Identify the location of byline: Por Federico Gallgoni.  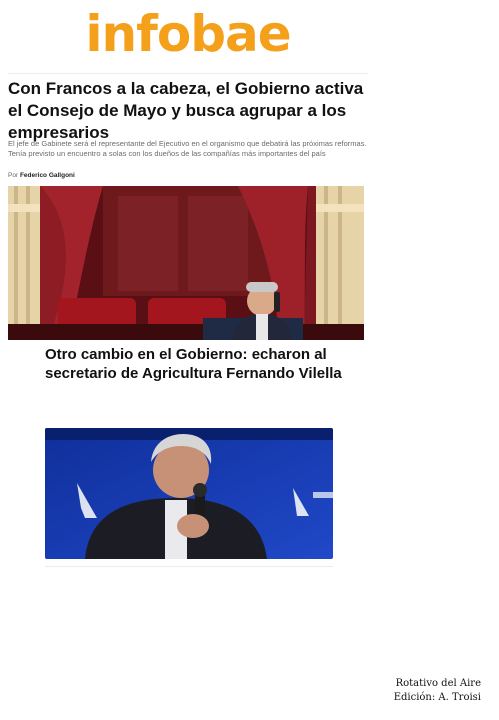
(41, 175).